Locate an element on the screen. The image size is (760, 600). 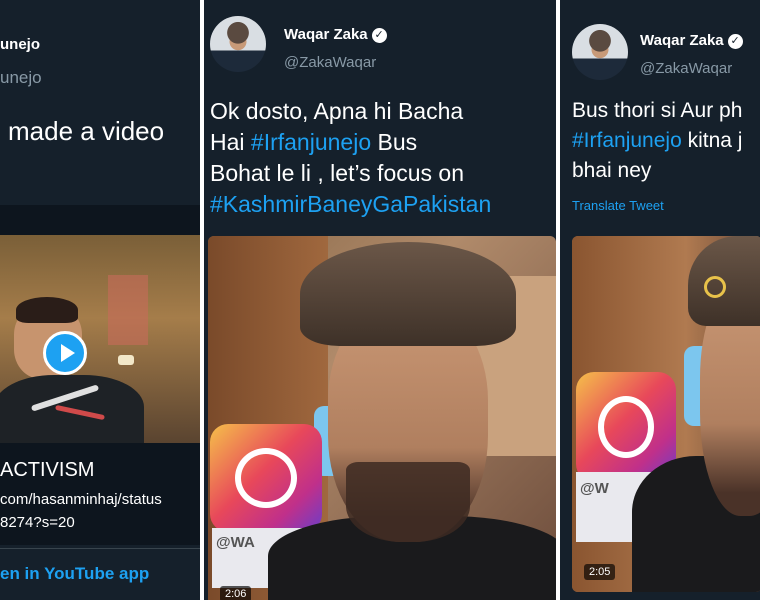
tweet-line: bhai ney is located at coordinates (612, 170).